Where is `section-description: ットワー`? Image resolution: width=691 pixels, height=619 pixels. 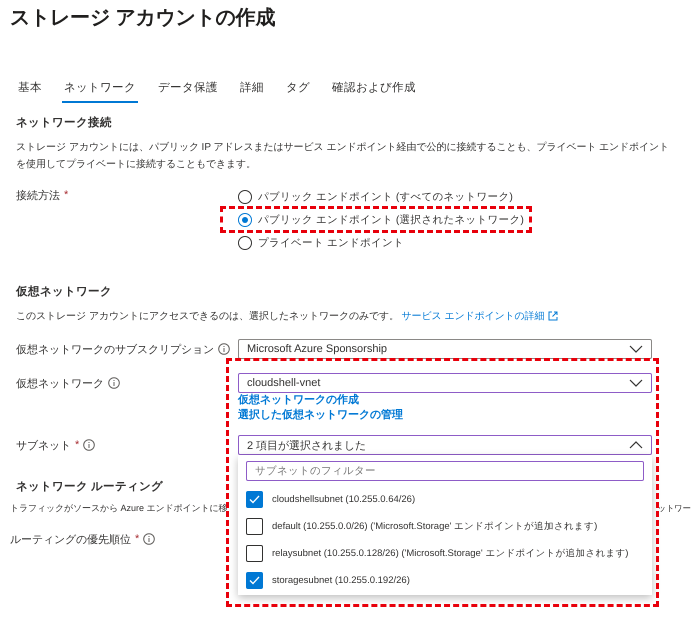
section-description: ットワー is located at coordinates (674, 508).